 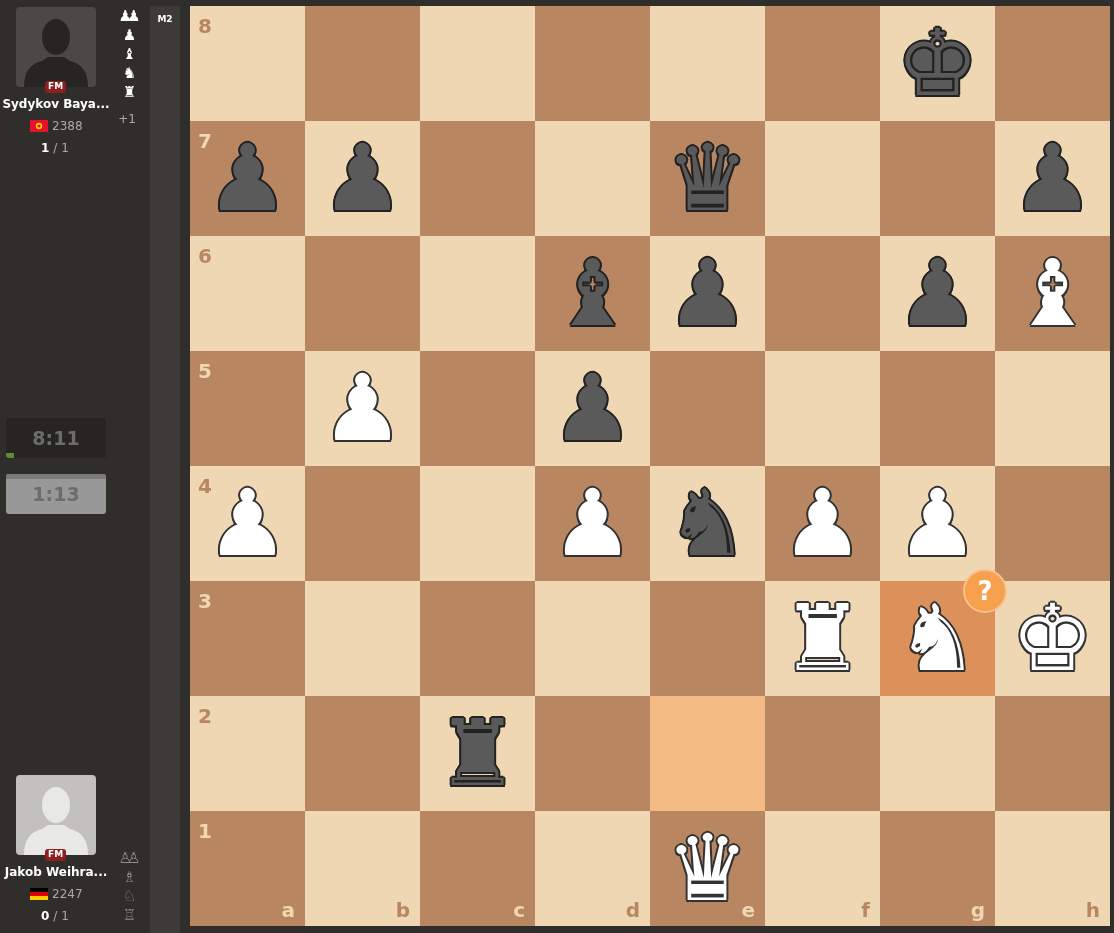 I want to click on player-rating: 2388, so click(x=67, y=126).